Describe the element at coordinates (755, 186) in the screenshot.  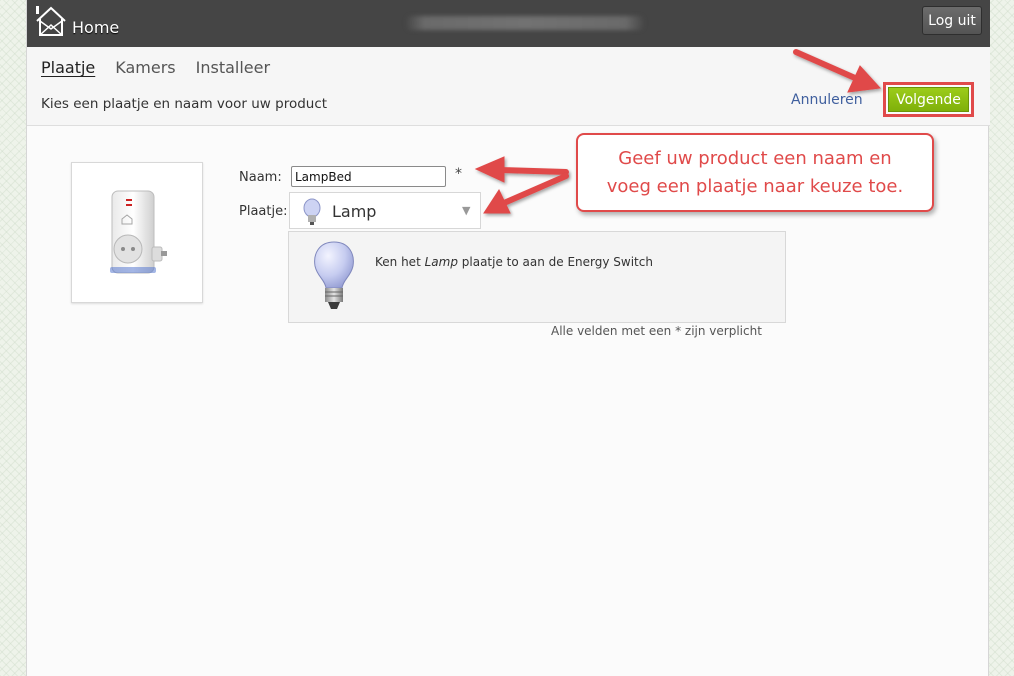
I see `callout-line-2: voeg een plaatje naar keuze toe.` at that location.